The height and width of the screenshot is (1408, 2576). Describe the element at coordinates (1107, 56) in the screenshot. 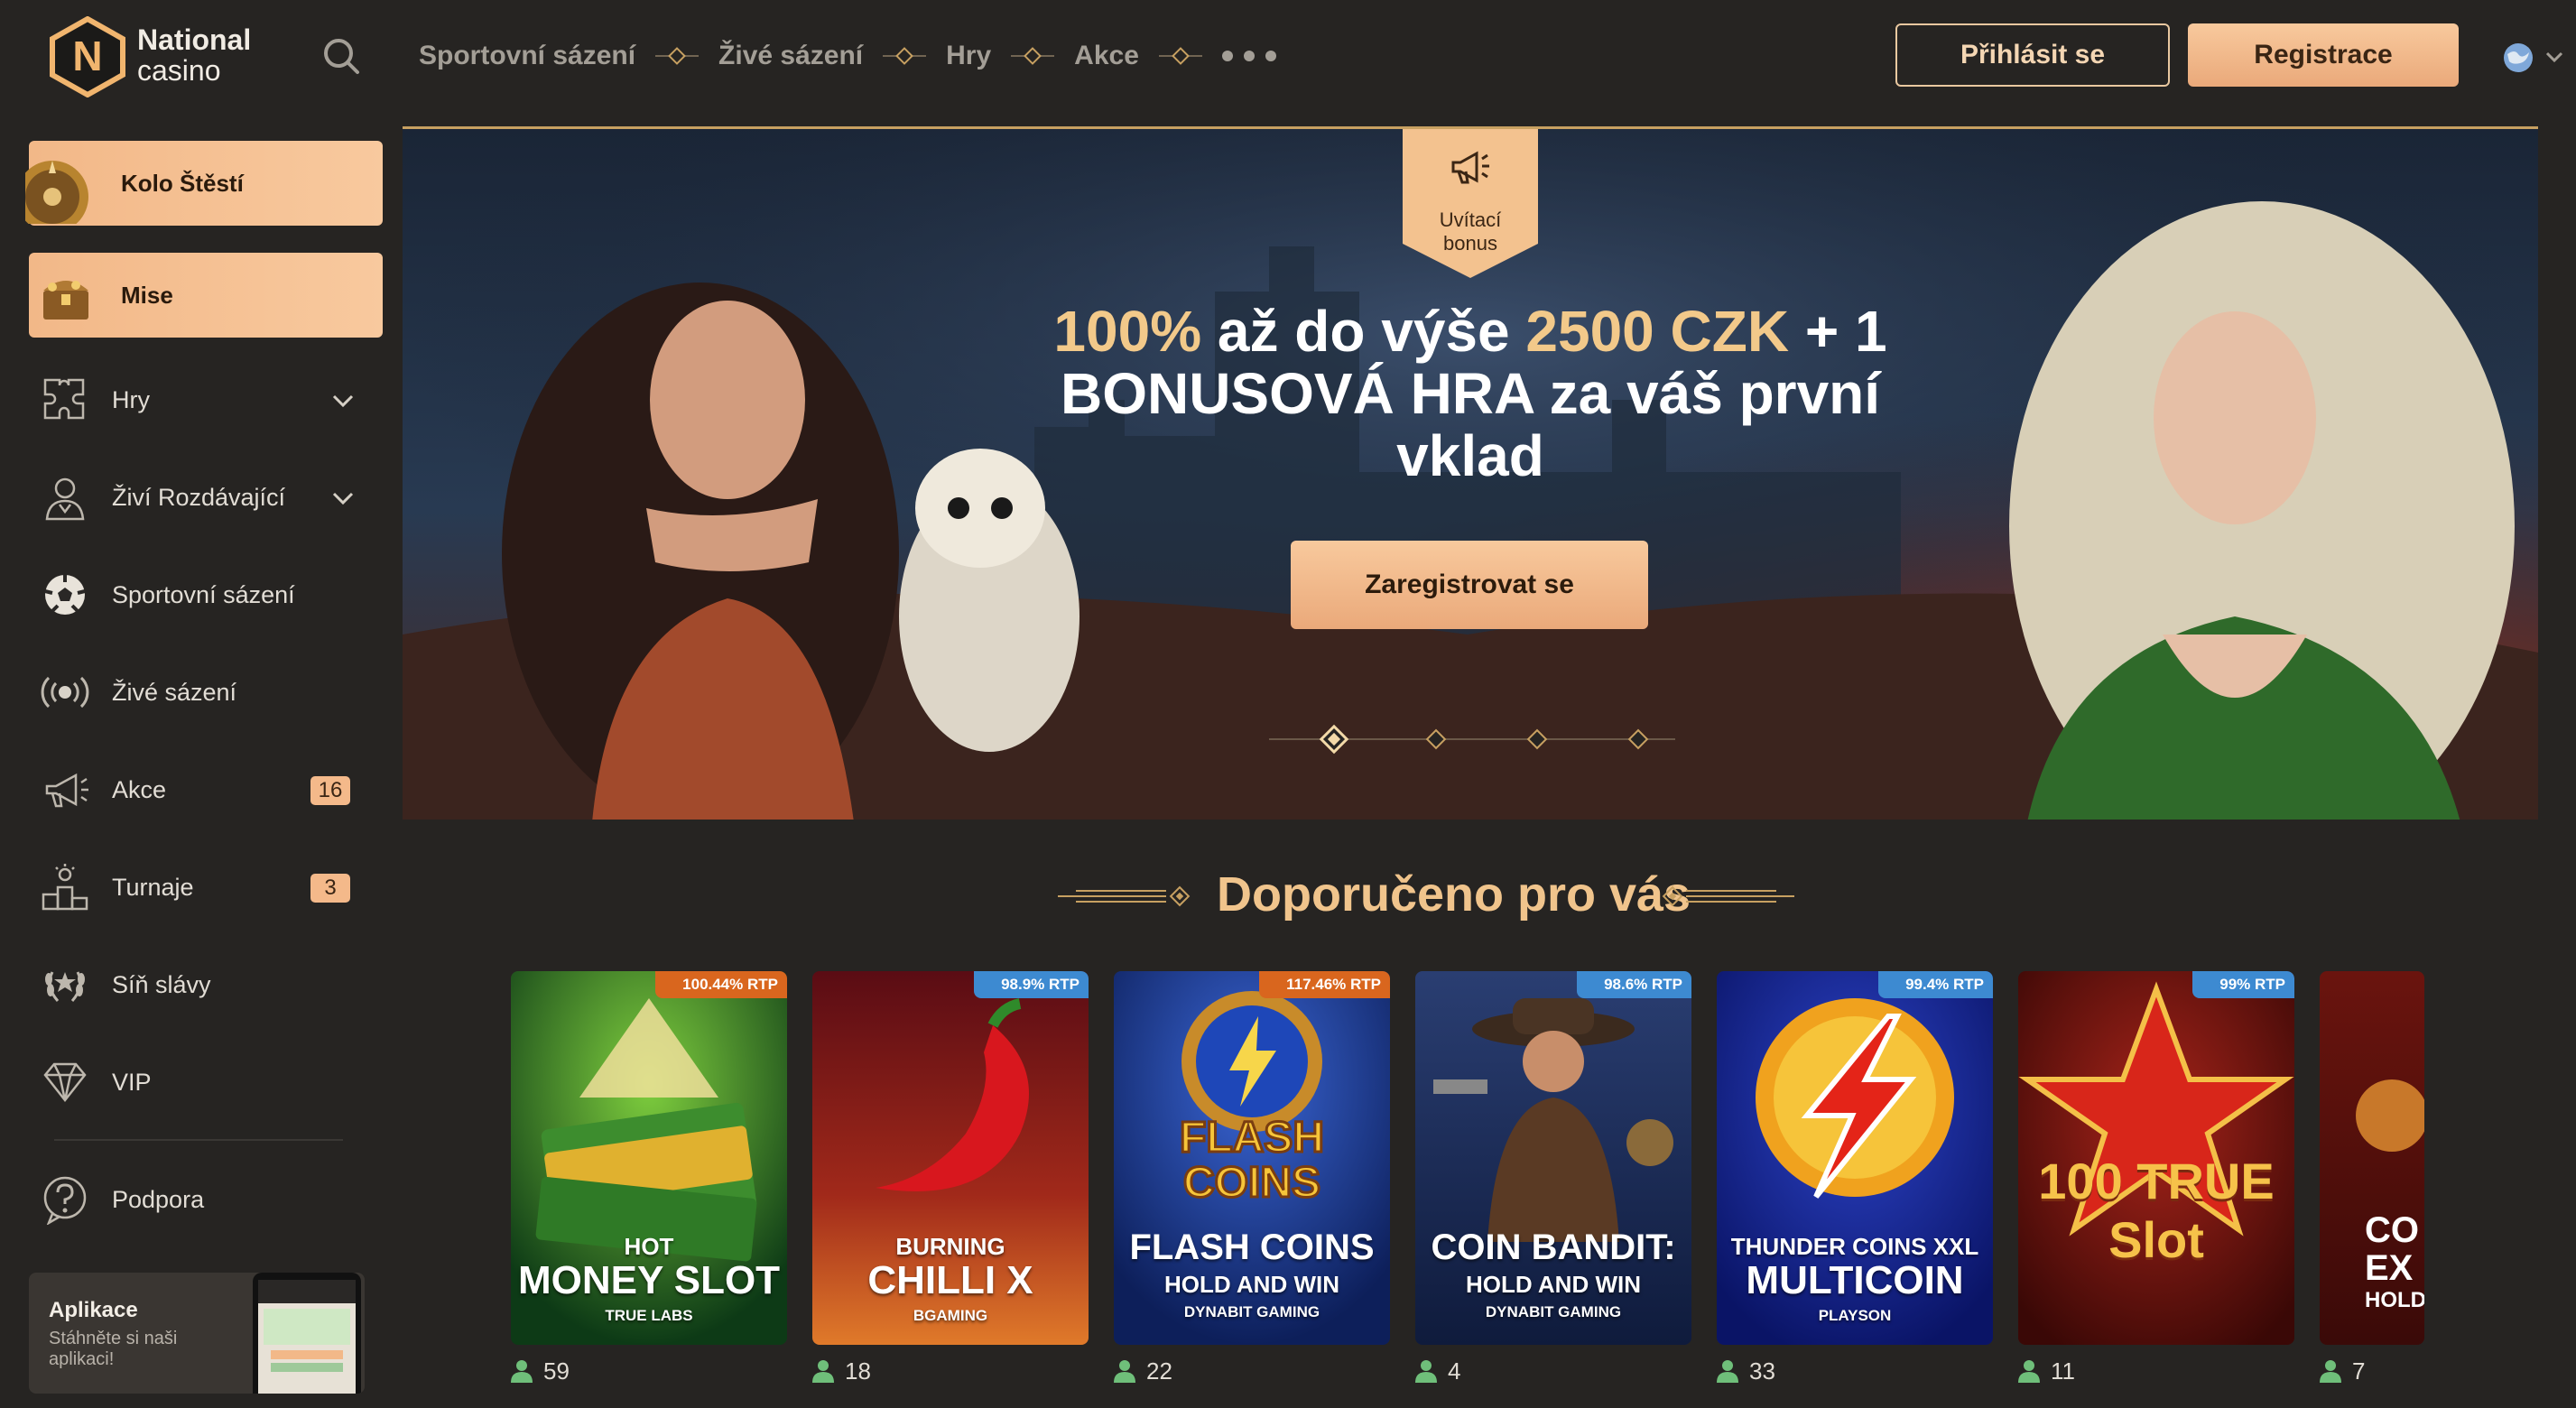

I see `nav-akce: Akce` at that location.